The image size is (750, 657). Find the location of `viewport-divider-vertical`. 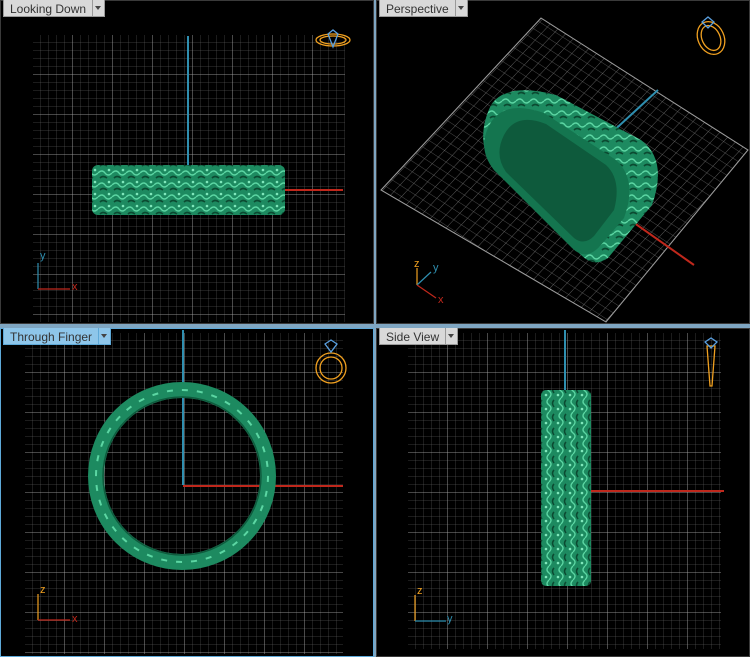

viewport-divider-vertical is located at coordinates (375, 328).